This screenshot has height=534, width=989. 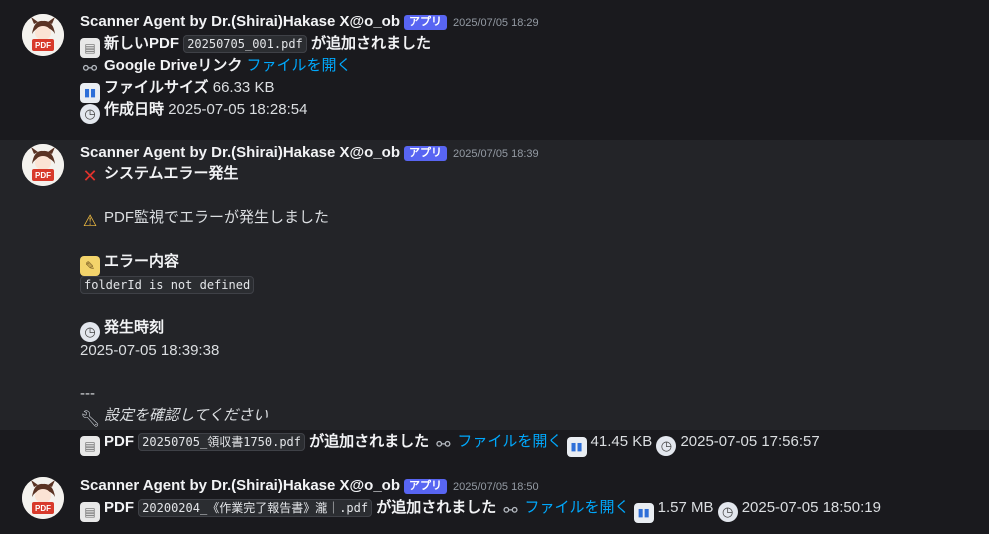 What do you see at coordinates (173, 65) in the screenshot?
I see `drive-link-label: Google Driveリンク` at bounding box center [173, 65].